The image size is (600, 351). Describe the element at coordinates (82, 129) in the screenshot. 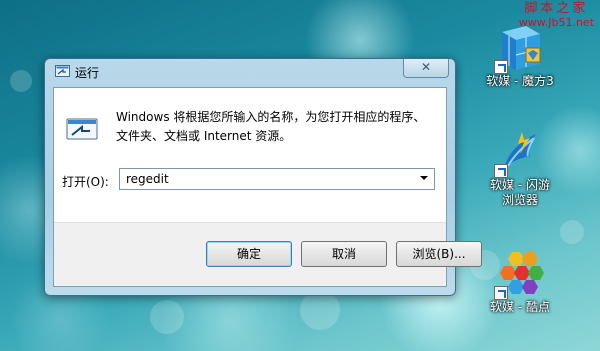

I see `run-program-icon` at that location.